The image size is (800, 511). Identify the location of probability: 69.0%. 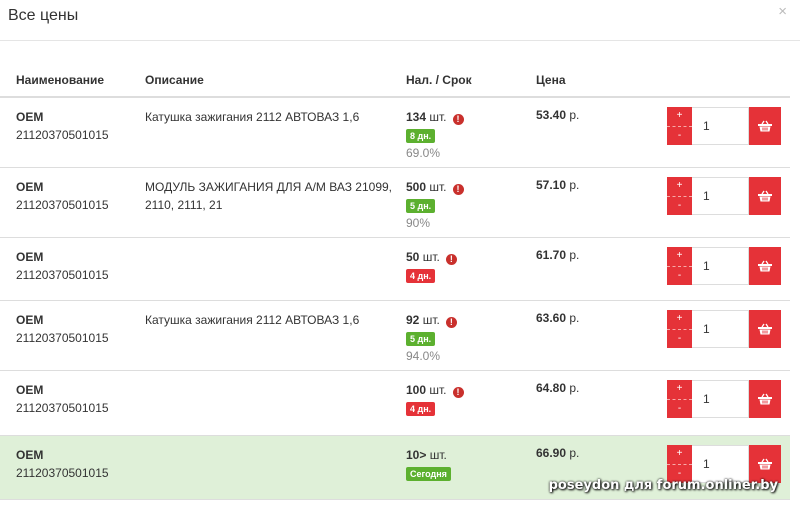
(423, 153).